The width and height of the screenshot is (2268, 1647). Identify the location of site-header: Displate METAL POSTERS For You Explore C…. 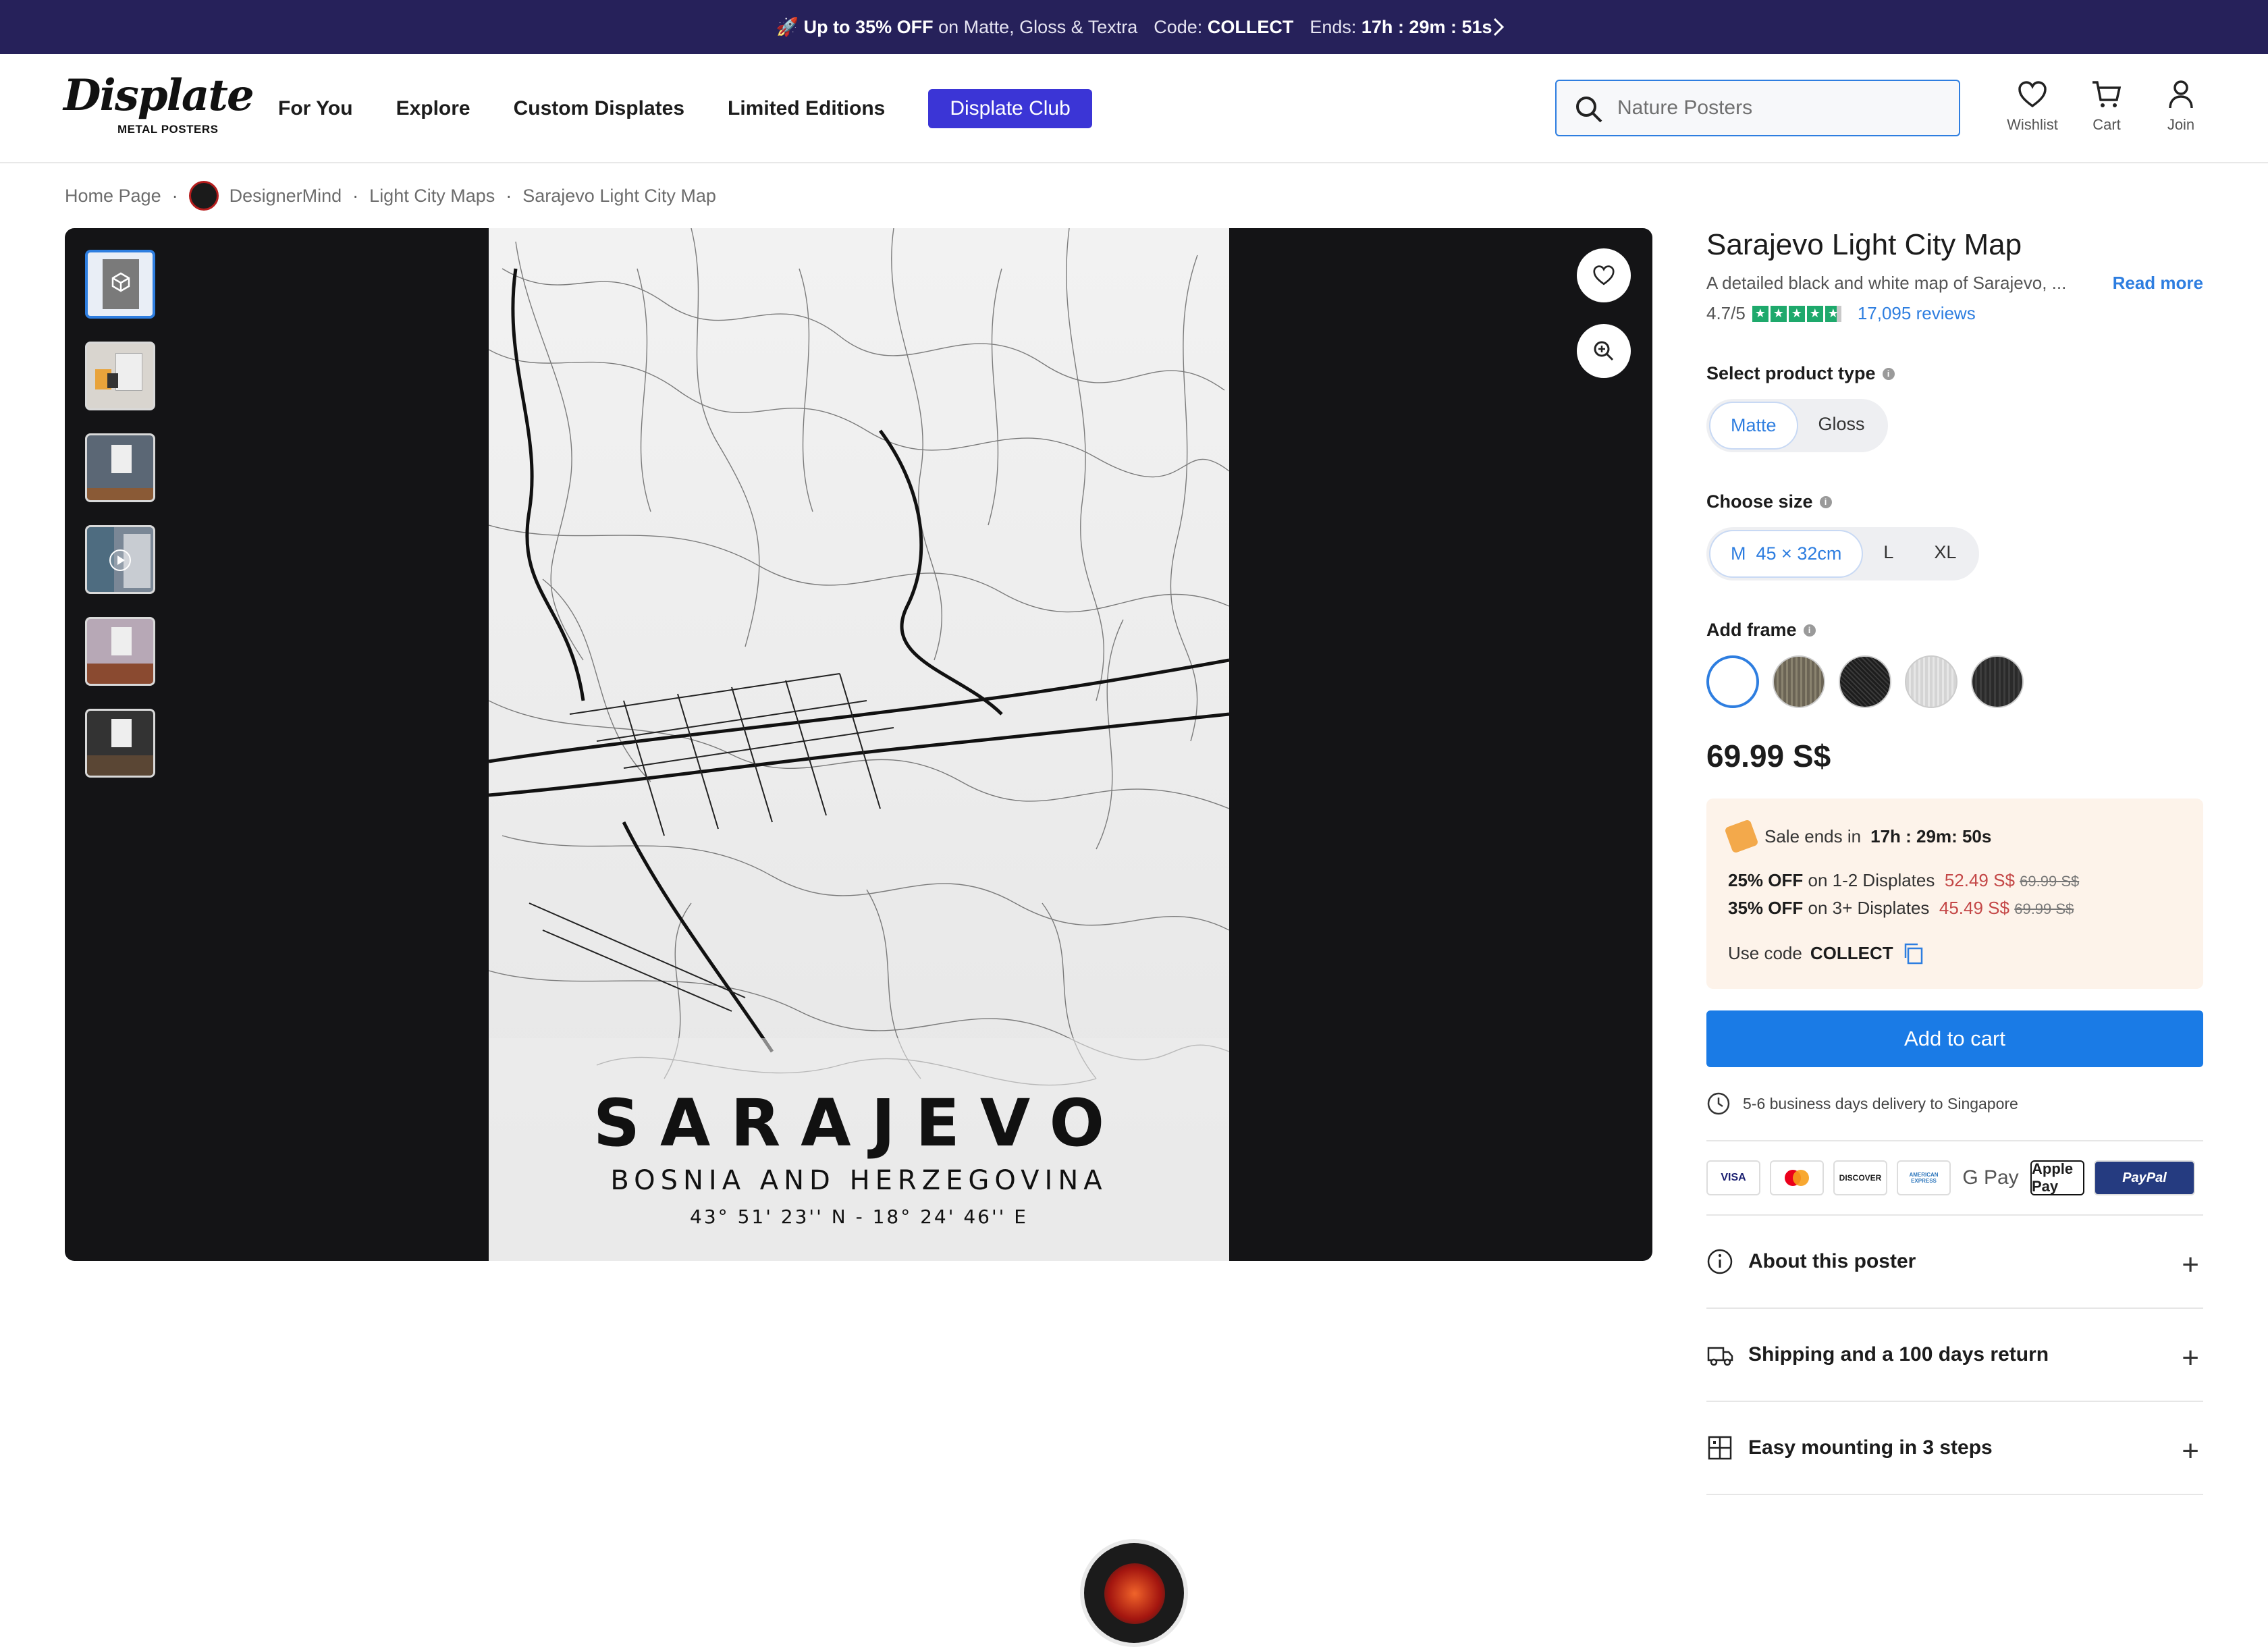
(1134, 108).